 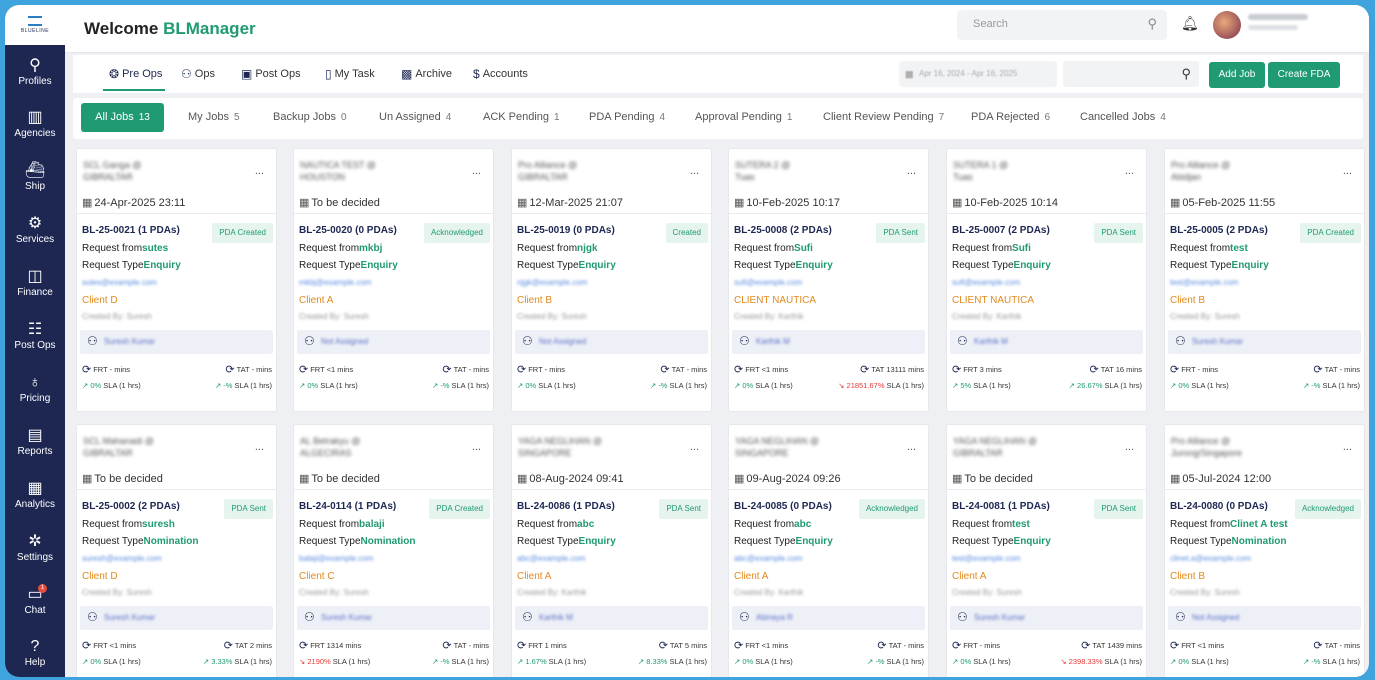 What do you see at coordinates (1131, 74) in the screenshot?
I see `job-search-input: ⚲` at bounding box center [1131, 74].